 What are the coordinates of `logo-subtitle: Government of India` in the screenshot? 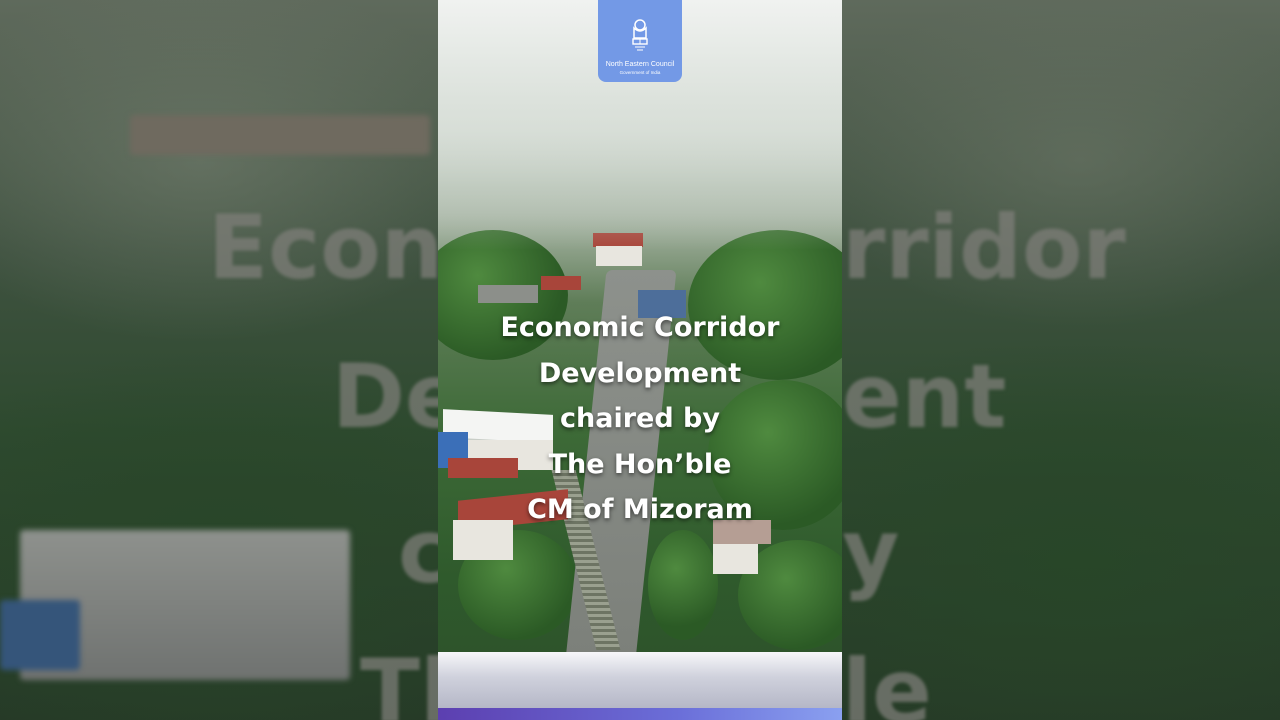 It's located at (640, 72).